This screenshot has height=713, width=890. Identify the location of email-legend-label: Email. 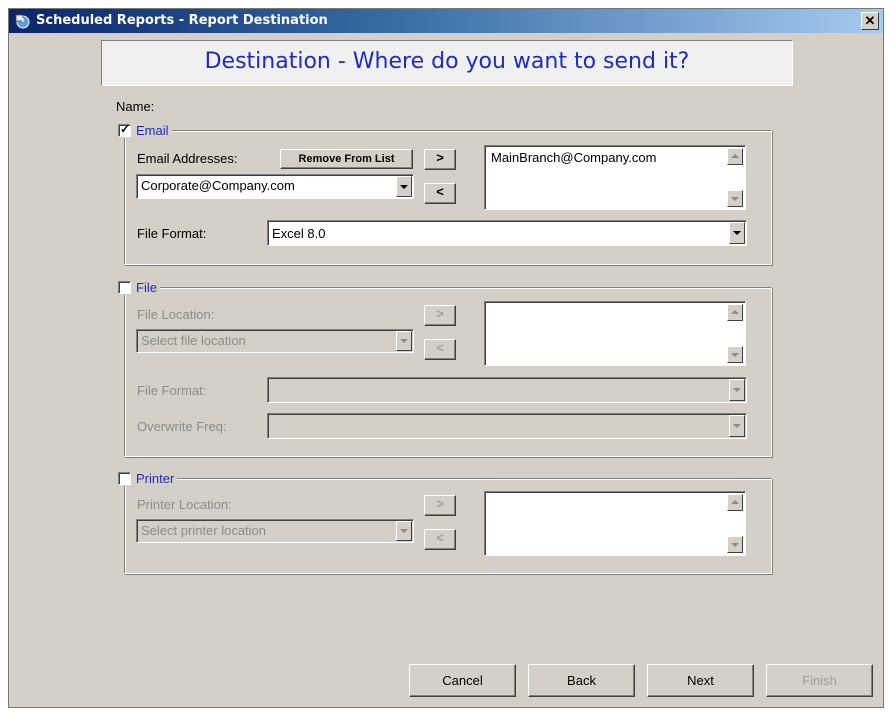
(152, 130).